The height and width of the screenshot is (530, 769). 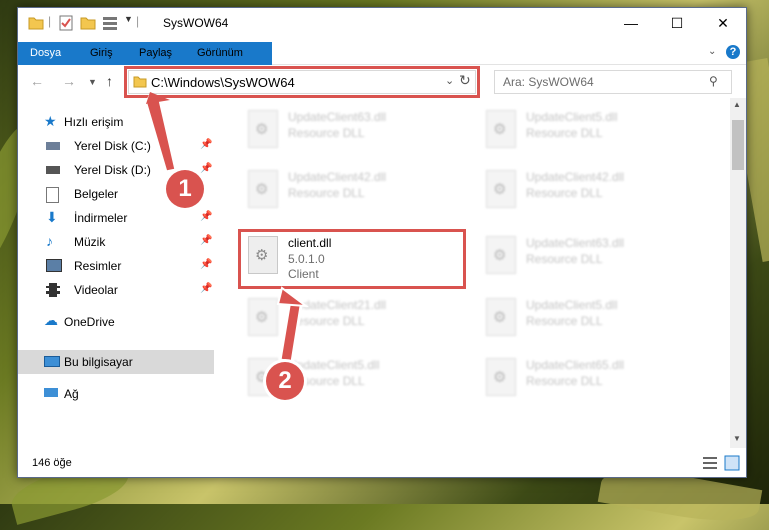 What do you see at coordinates (185, 189) in the screenshot?
I see `step-marker-1: 1` at bounding box center [185, 189].